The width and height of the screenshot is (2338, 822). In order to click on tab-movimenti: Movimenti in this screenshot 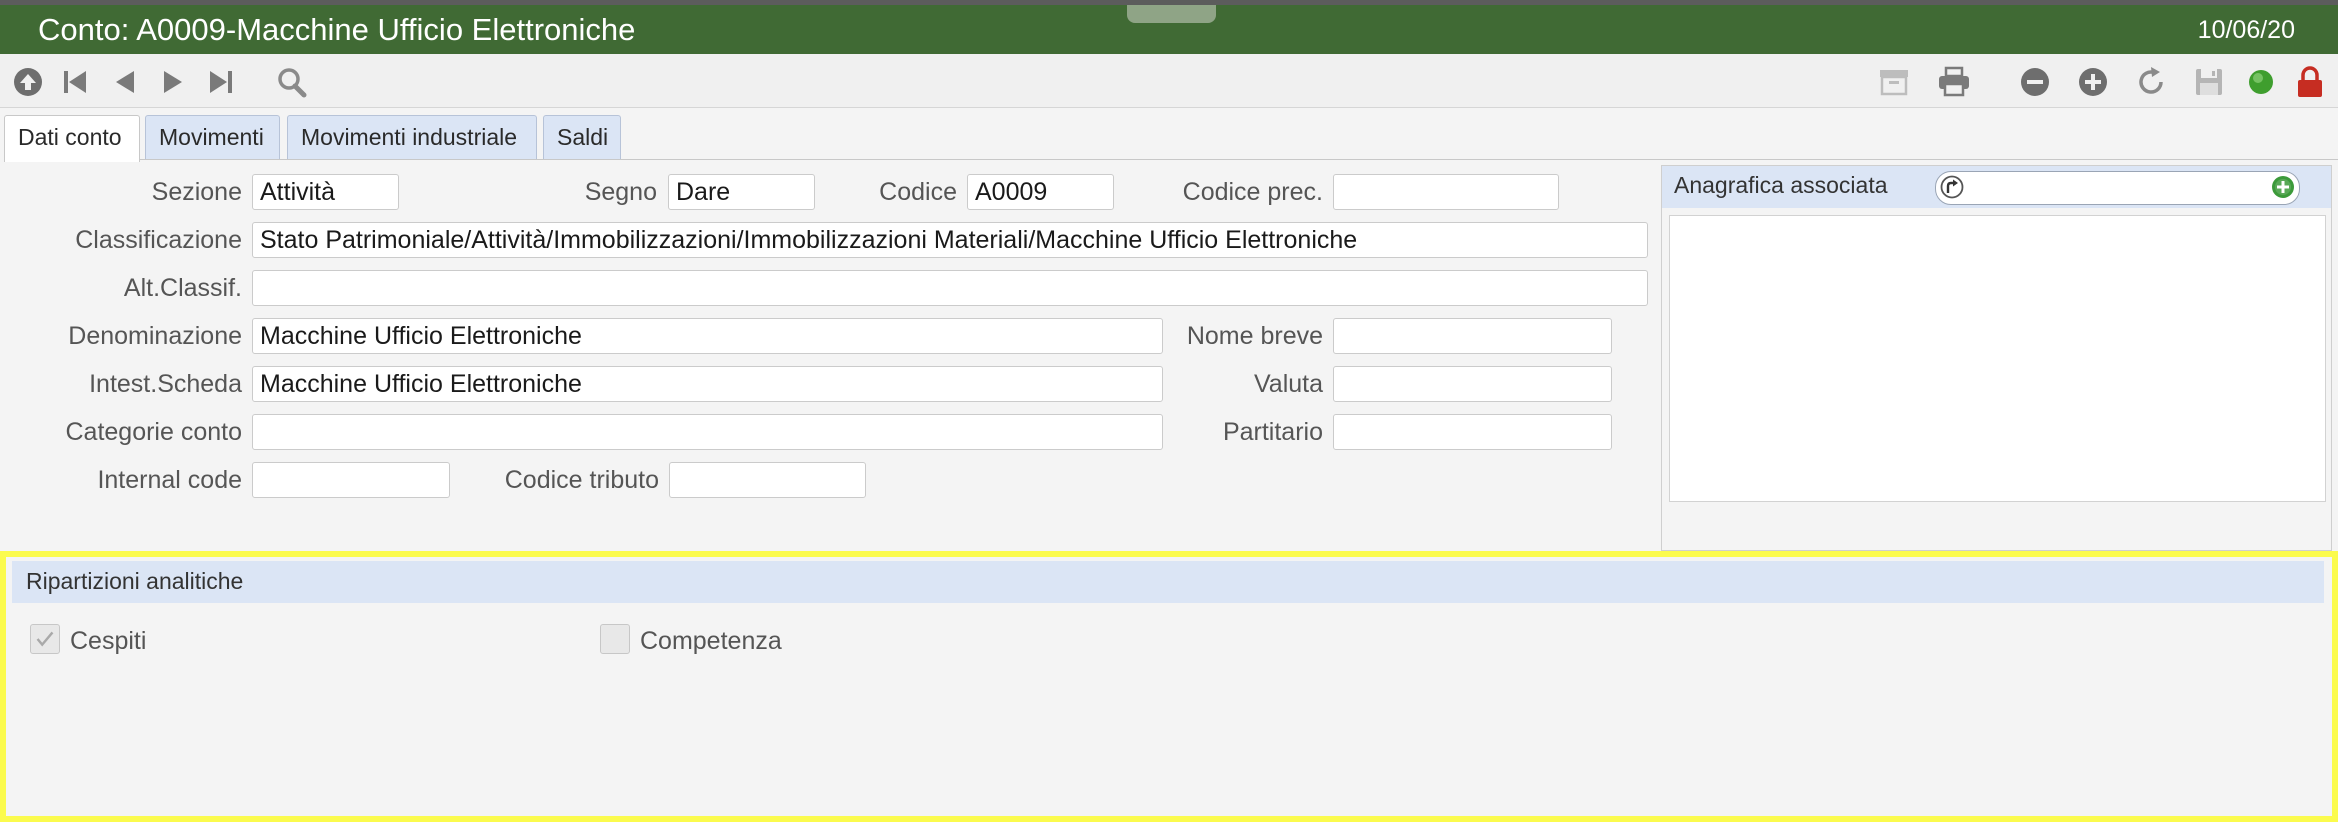, I will do `click(212, 137)`.